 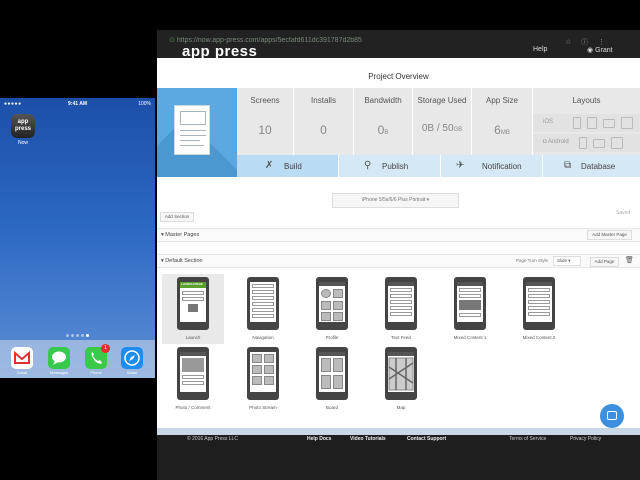 I want to click on screen-caption: Text Feed, so click(x=401, y=337).